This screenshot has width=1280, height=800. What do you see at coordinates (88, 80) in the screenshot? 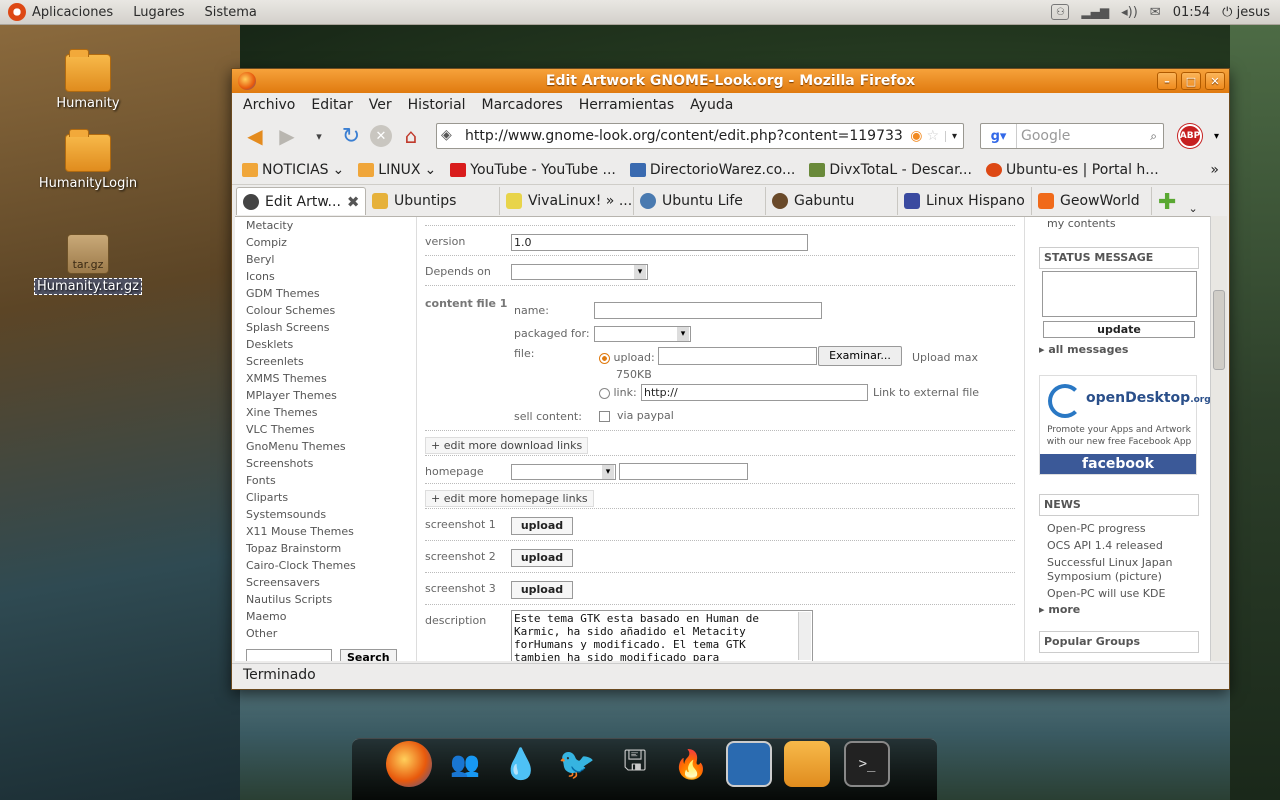
I see `desktop-icon-humanity: Humanity` at bounding box center [88, 80].